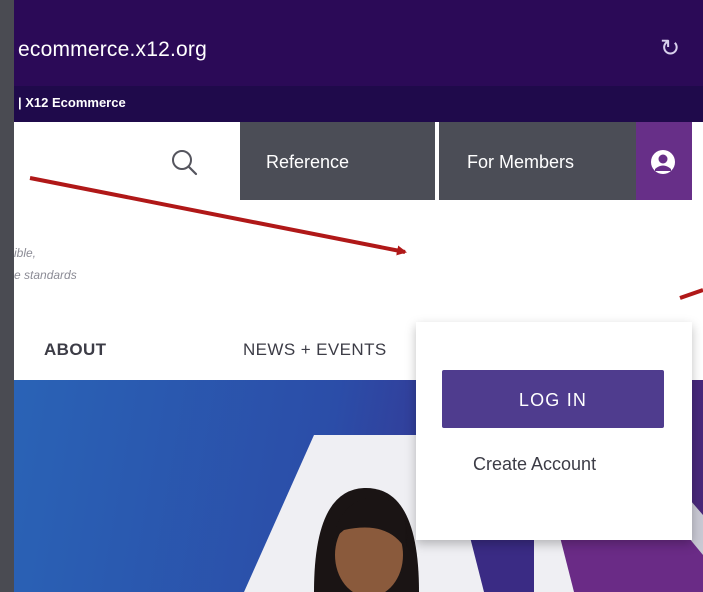 This screenshot has height=592, width=703. Describe the element at coordinates (45, 275) in the screenshot. I see `tagline-line-2: e standards` at that location.